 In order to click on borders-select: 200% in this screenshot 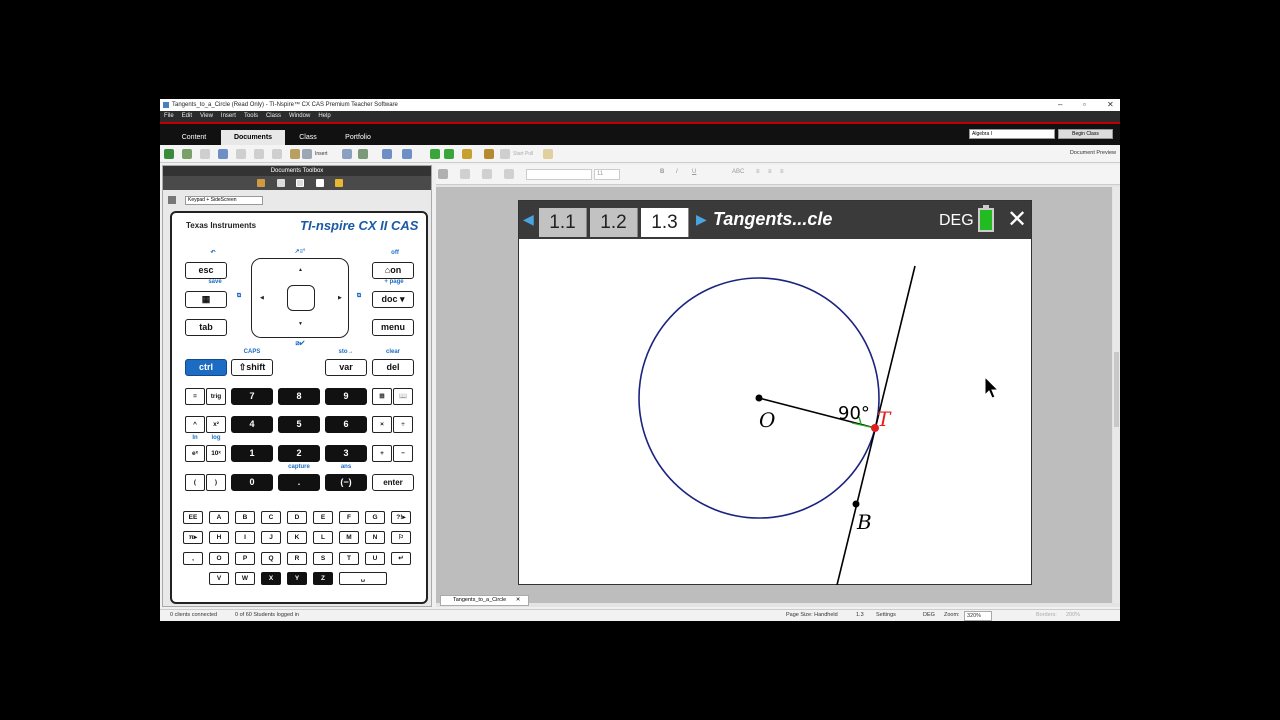, I will do `click(1073, 615)`.